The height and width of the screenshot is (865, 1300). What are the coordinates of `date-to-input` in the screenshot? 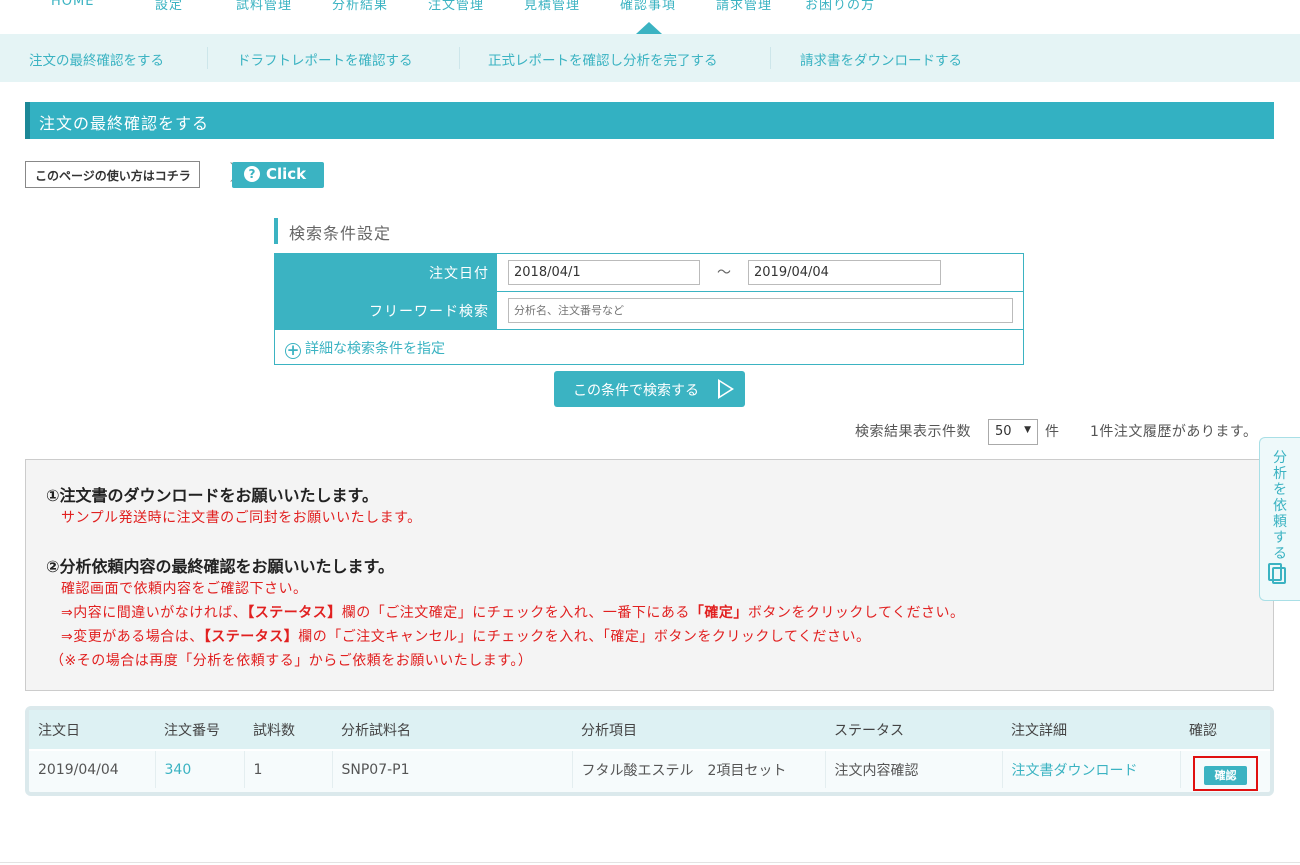 It's located at (844, 272).